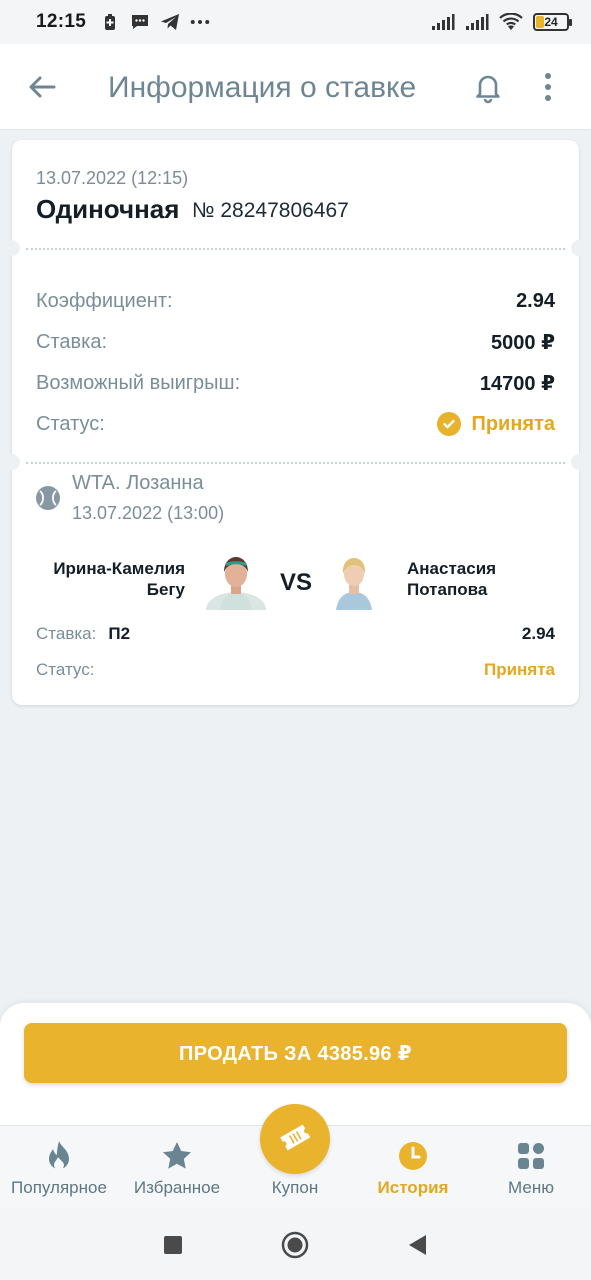 This screenshot has width=591, height=1280. Describe the element at coordinates (65, 669) in the screenshot. I see `selection-status-label: Статус:` at that location.